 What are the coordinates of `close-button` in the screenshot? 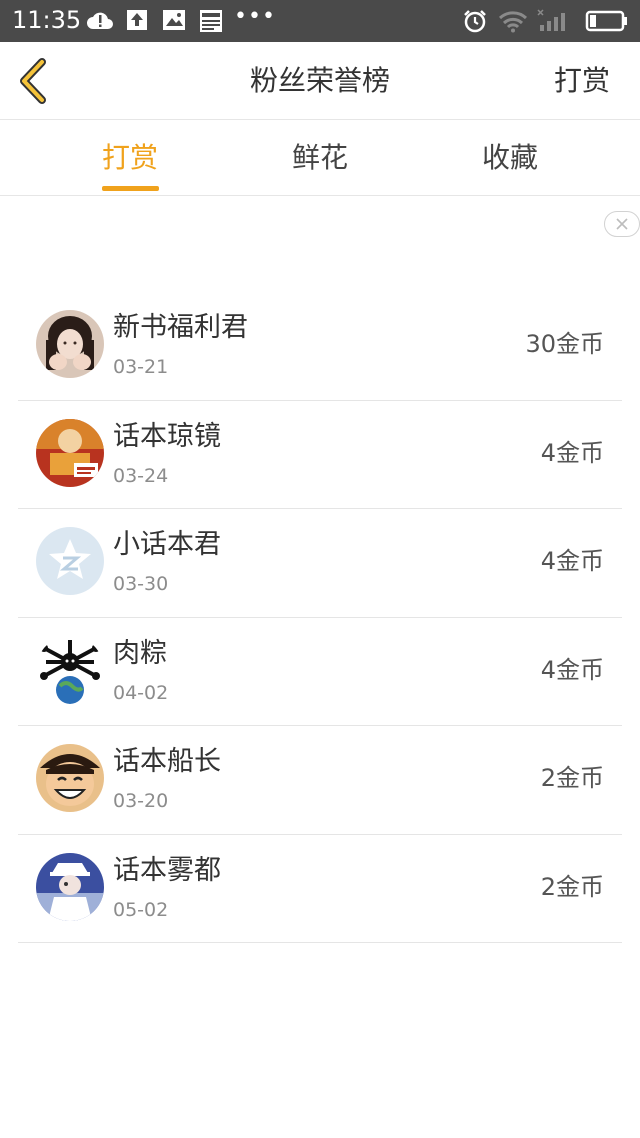 It's located at (622, 224).